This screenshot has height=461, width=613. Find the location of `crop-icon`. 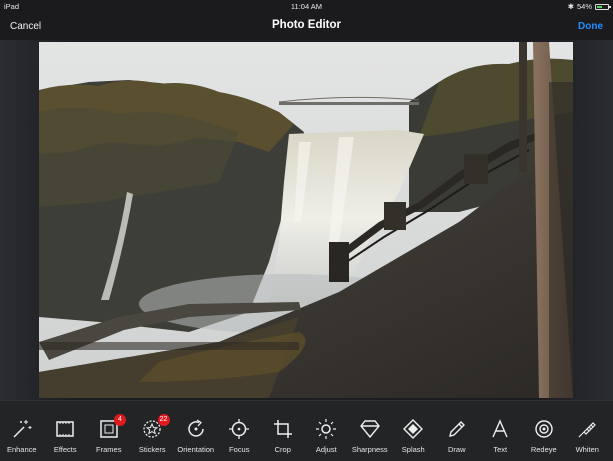

crop-icon is located at coordinates (283, 429).